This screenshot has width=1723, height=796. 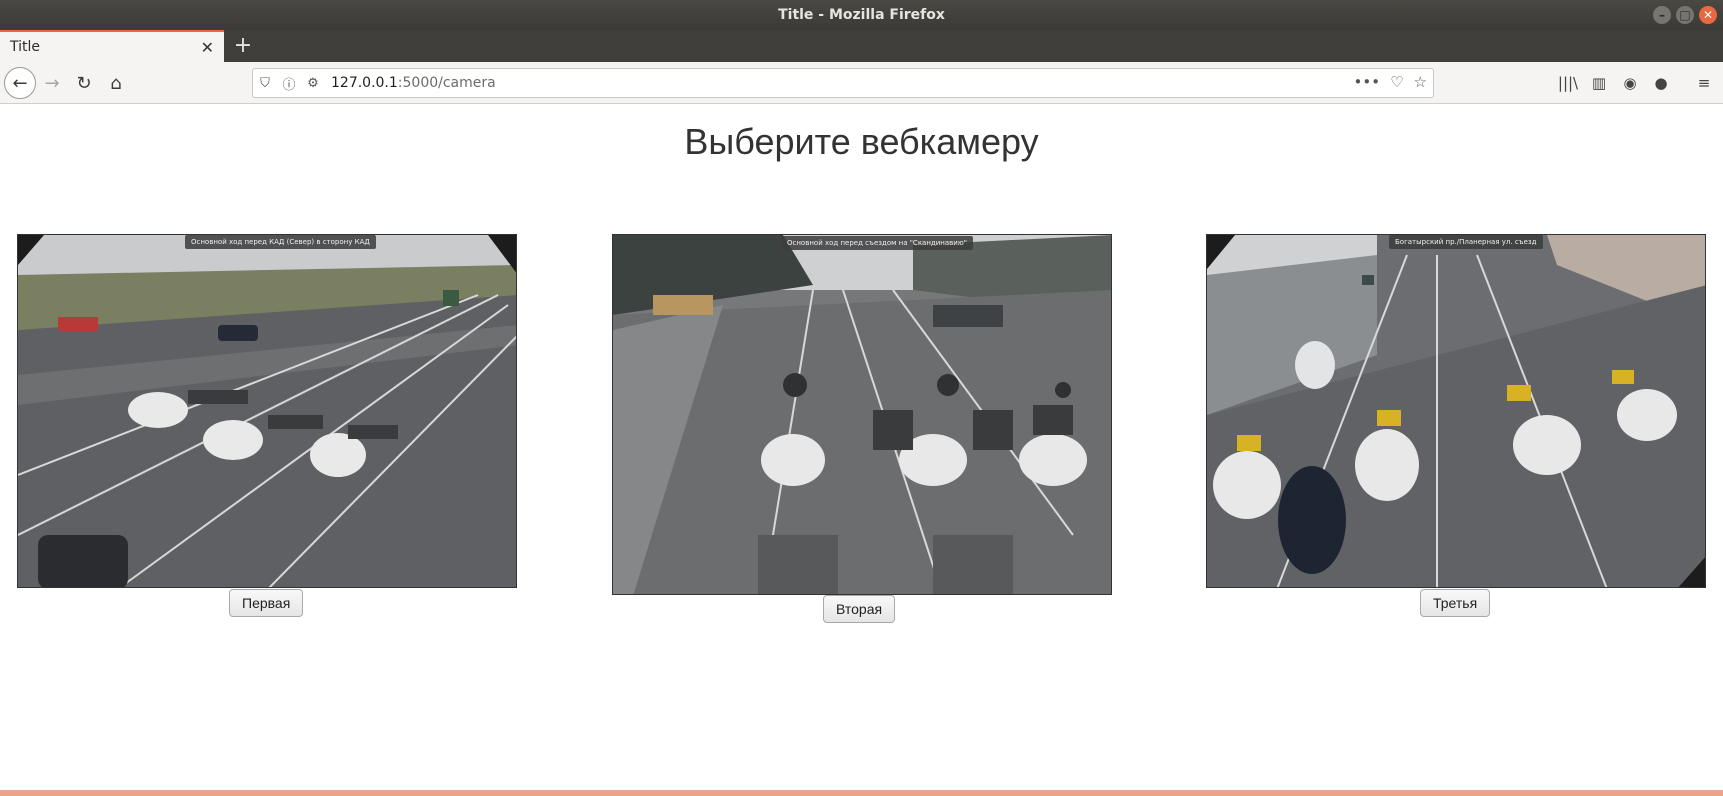 What do you see at coordinates (1661, 83) in the screenshot?
I see `extension-icon: ●` at bounding box center [1661, 83].